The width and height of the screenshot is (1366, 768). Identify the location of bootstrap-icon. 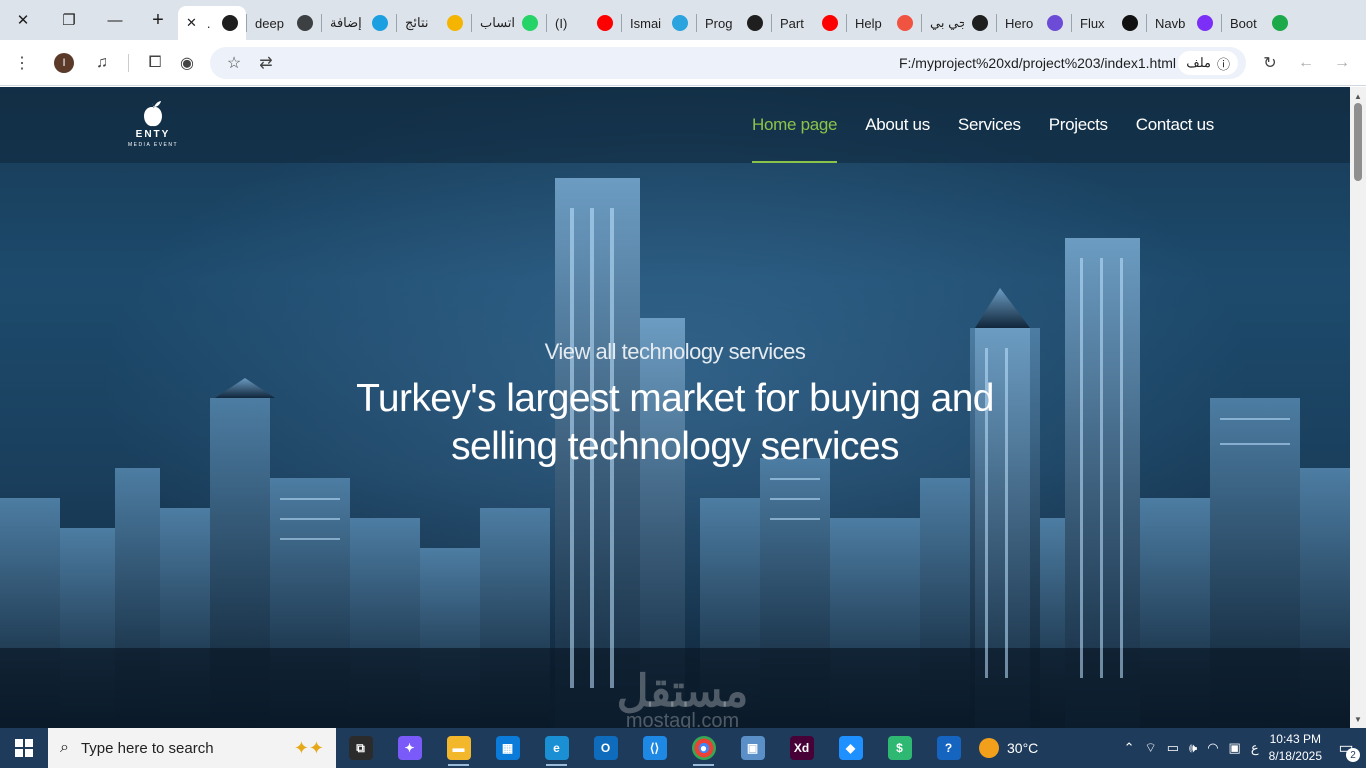
(1205, 23).